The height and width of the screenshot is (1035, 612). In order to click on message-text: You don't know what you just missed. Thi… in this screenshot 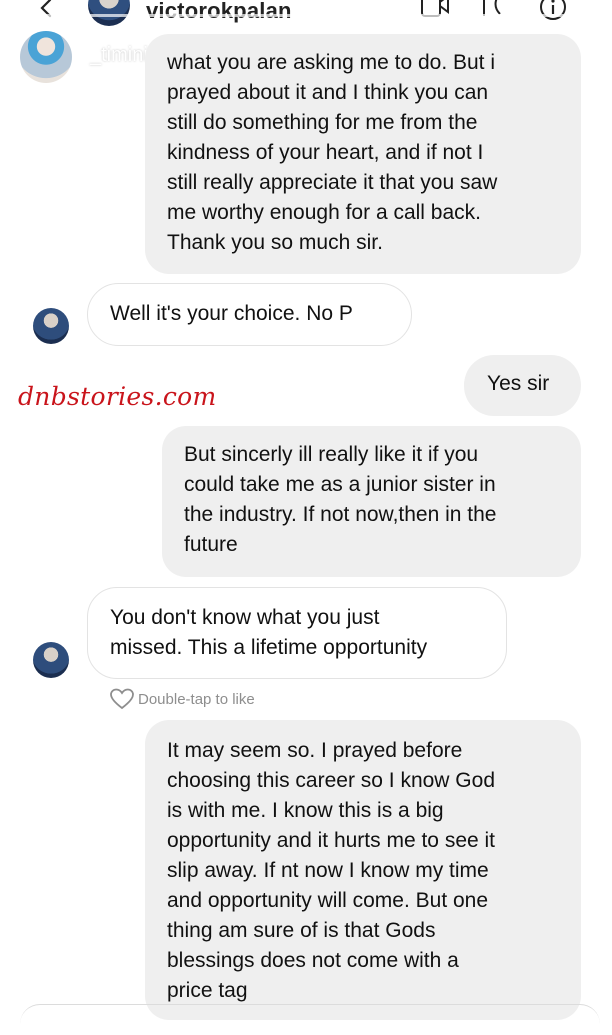, I will do `click(269, 632)`.